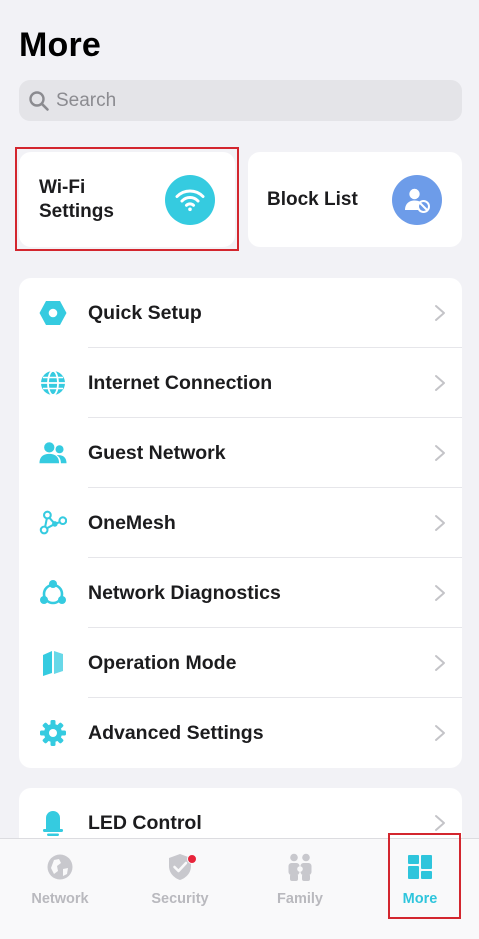 The height and width of the screenshot is (939, 479). I want to click on search-bar, so click(240, 100).